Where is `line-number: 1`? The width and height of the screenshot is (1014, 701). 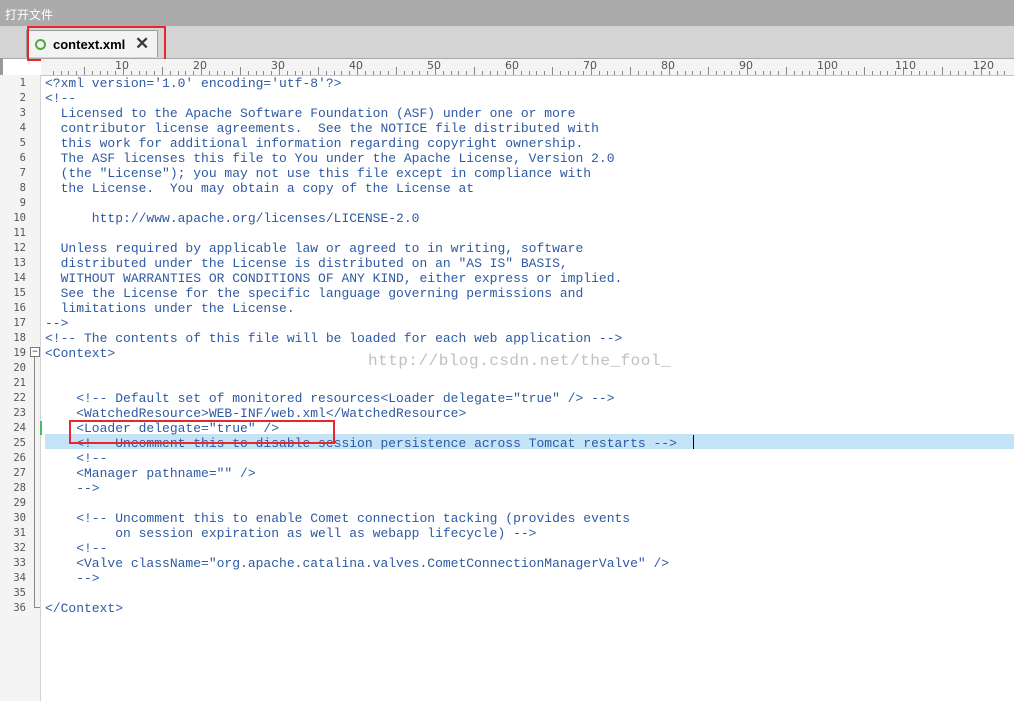
line-number: 1 is located at coordinates (22, 83).